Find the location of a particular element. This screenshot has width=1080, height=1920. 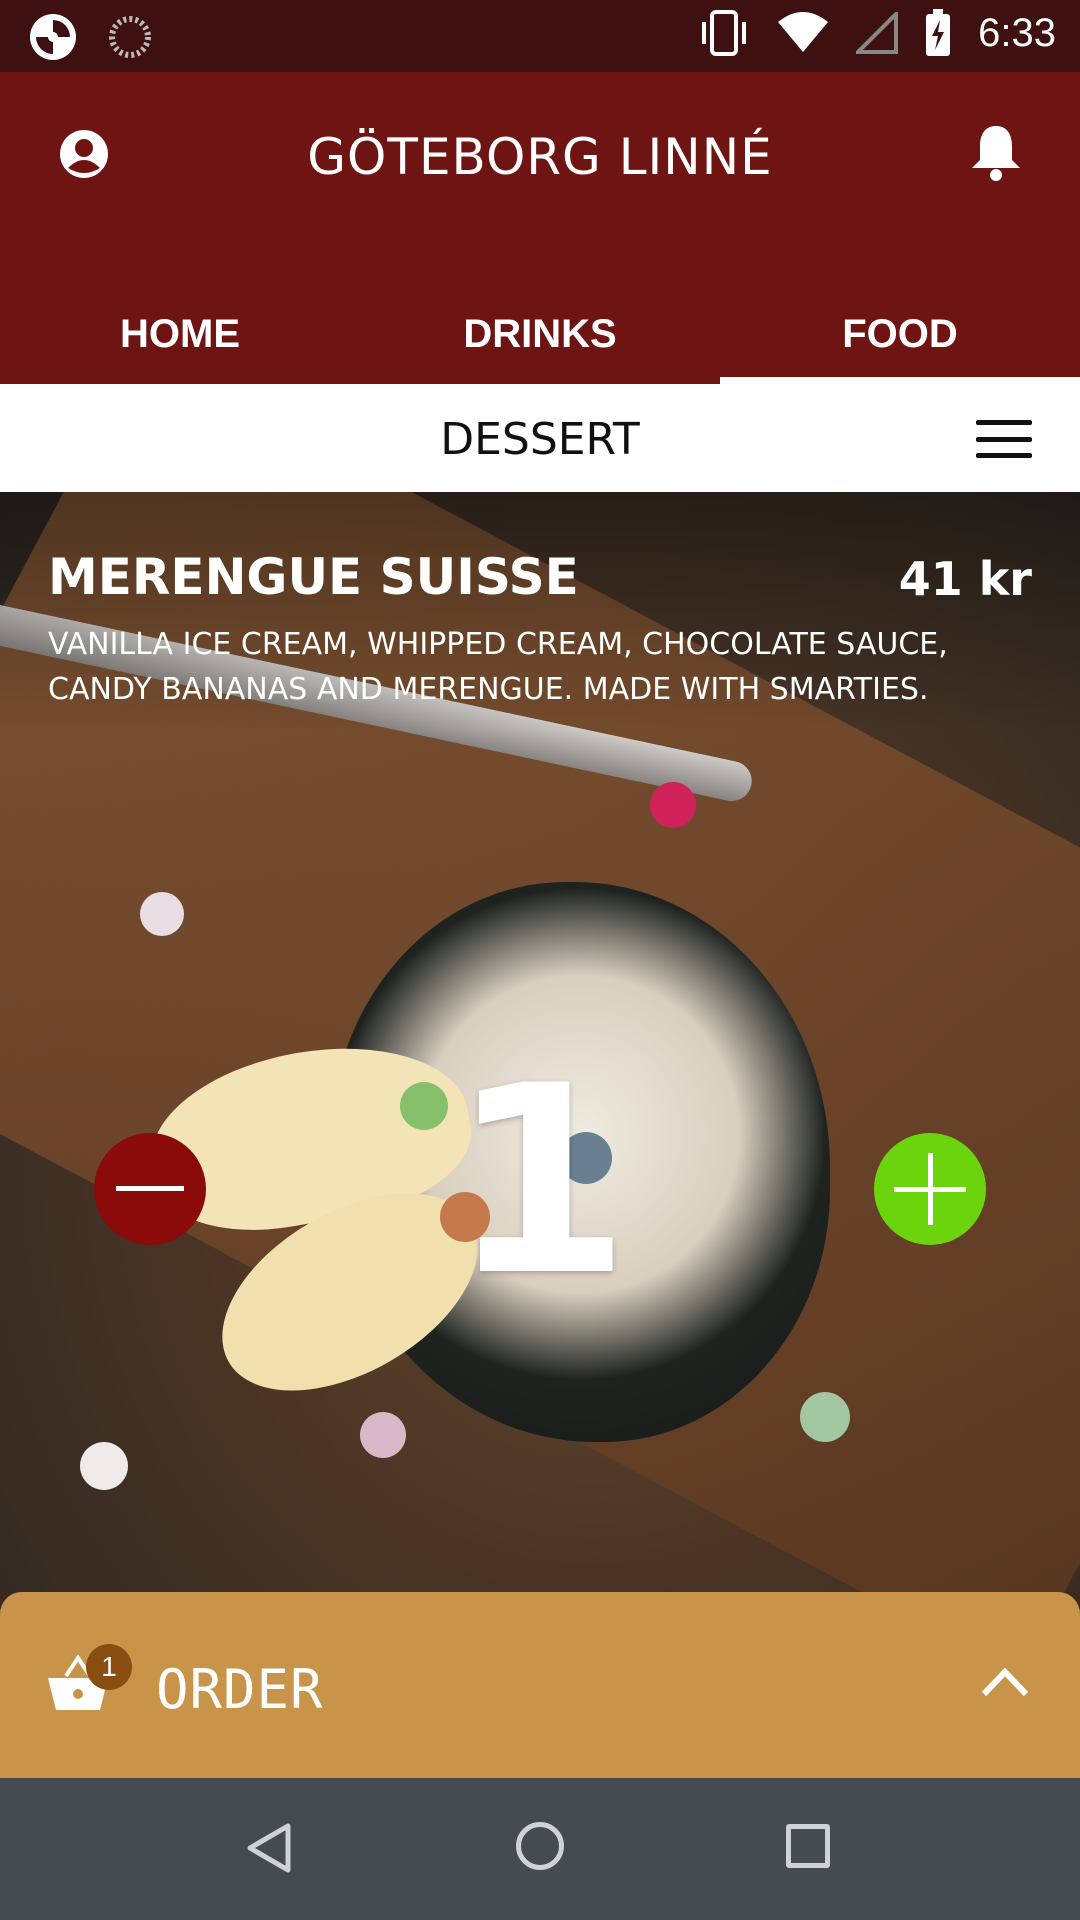

bell-icon is located at coordinates (996, 153).